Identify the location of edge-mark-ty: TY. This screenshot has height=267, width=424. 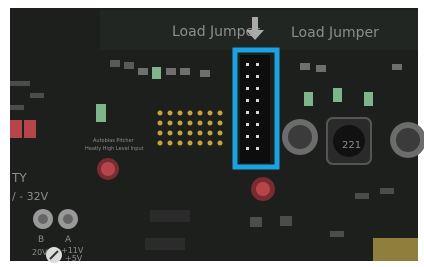
(19, 178).